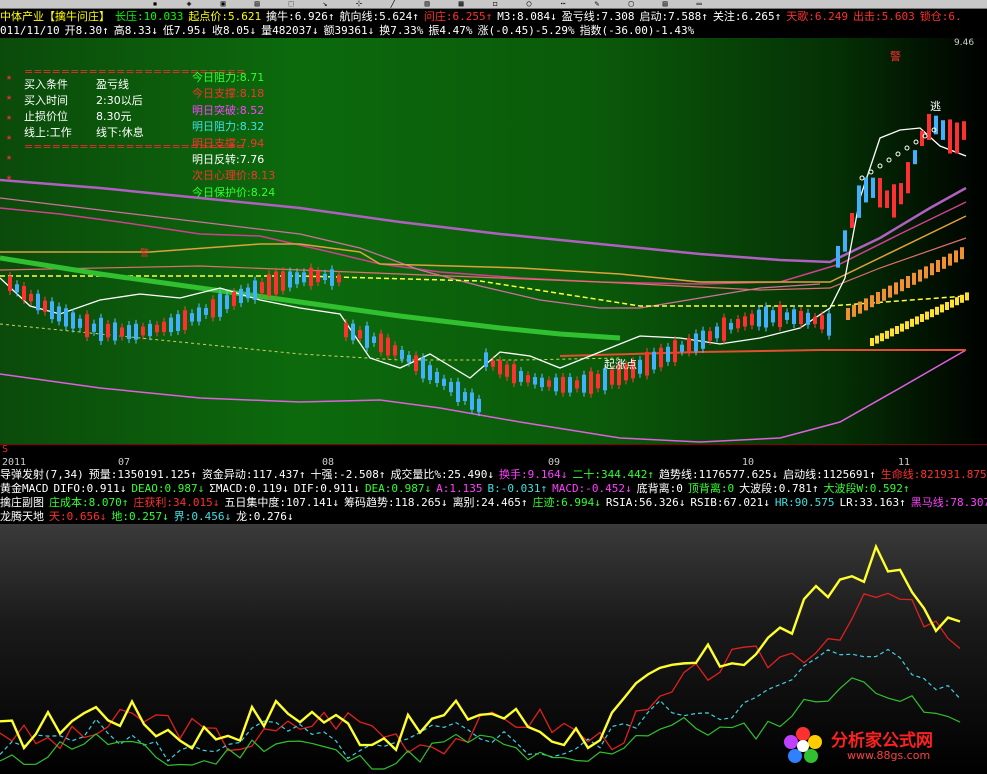 The image size is (987, 774). I want to click on axis-date-label: 08, so click(328, 462).